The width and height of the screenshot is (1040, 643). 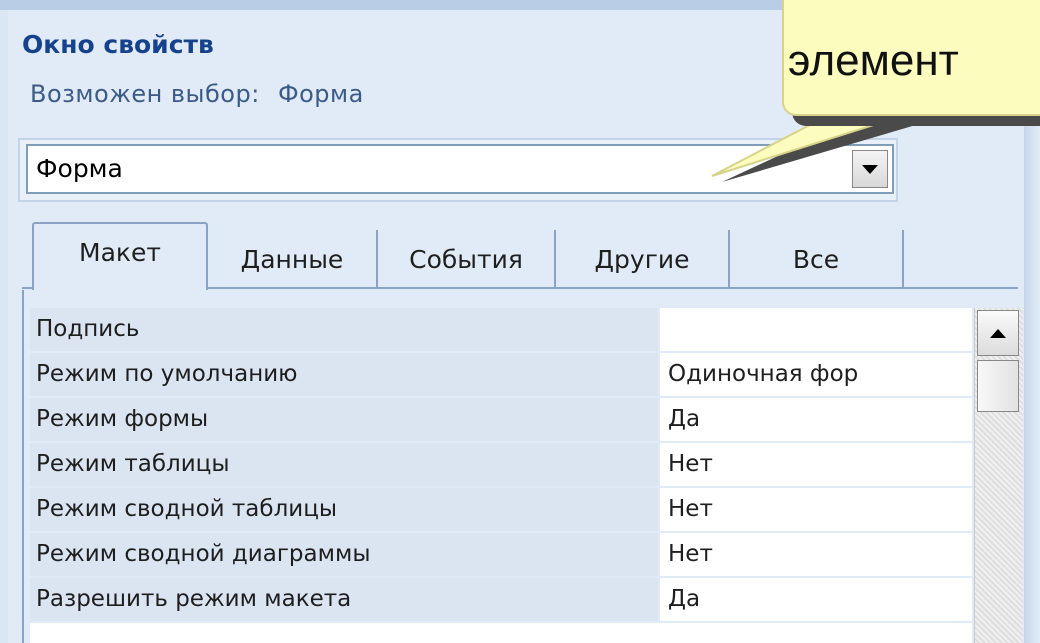 I want to click on callout-text: элемент, so click(x=873, y=60).